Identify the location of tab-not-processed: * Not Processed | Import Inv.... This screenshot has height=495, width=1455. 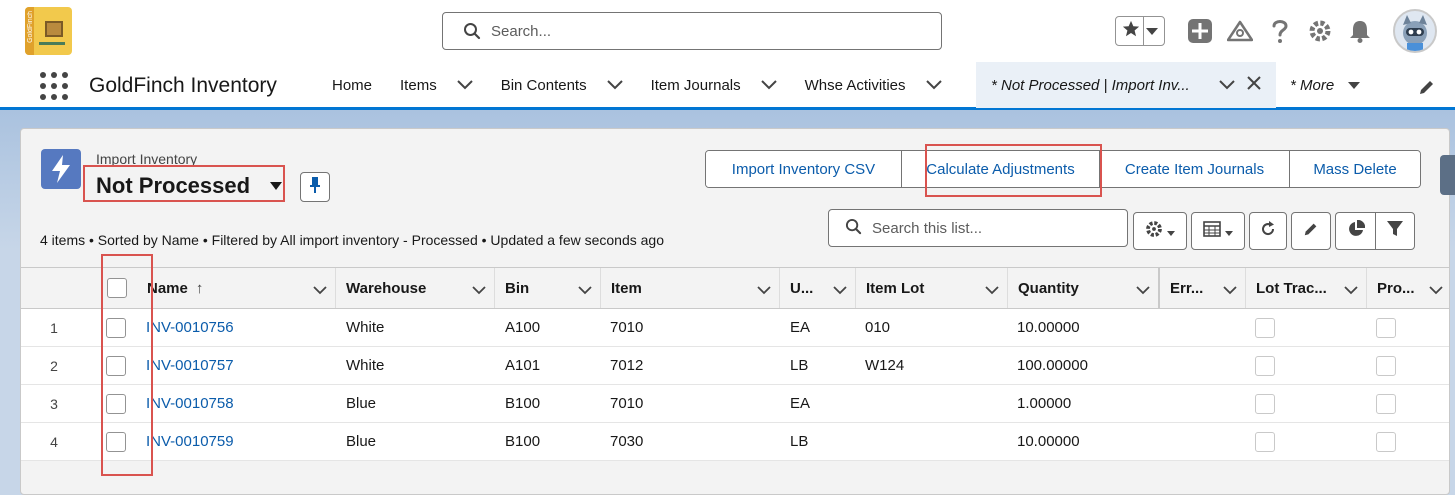
(1126, 85).